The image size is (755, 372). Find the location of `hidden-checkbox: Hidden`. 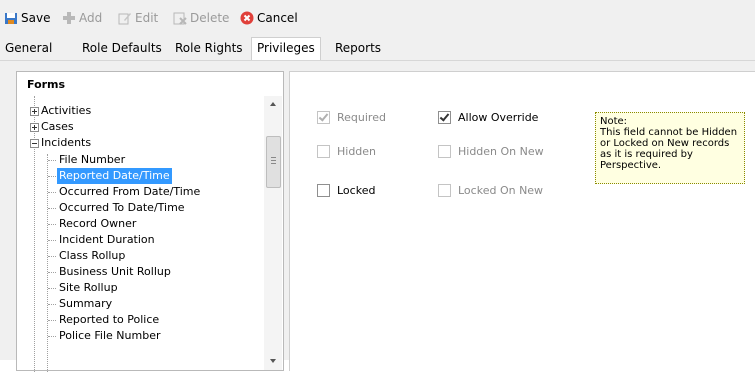

hidden-checkbox: Hidden is located at coordinates (346, 151).